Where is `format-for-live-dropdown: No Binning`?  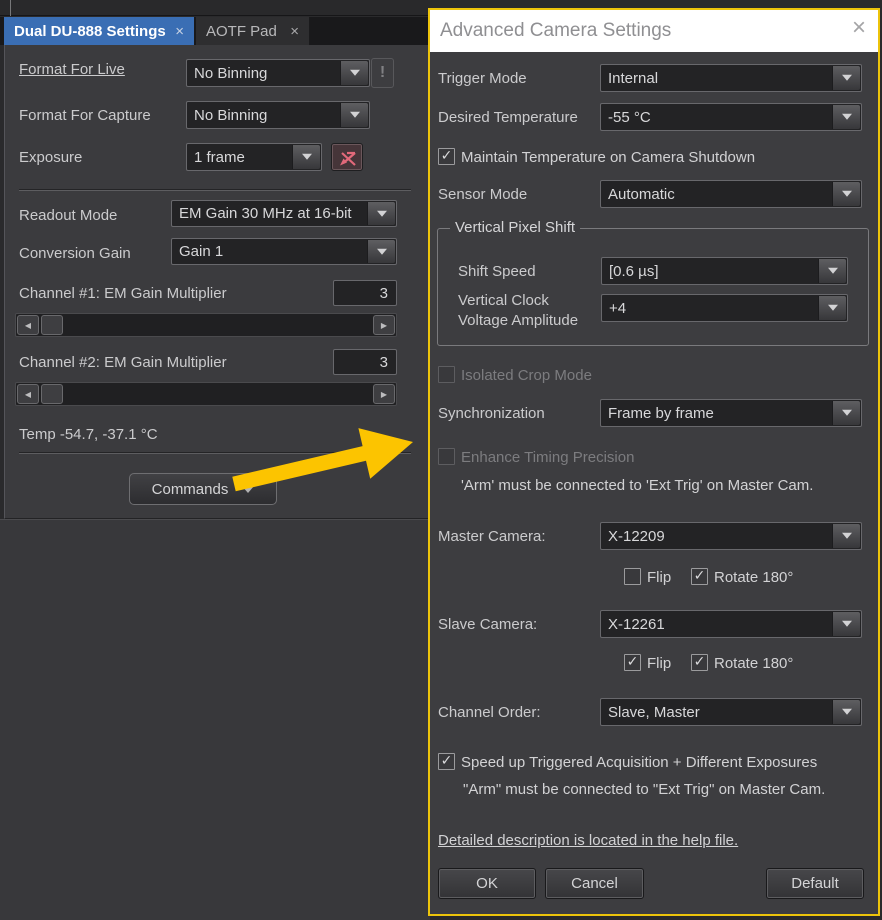
format-for-live-dropdown: No Binning is located at coordinates (278, 73).